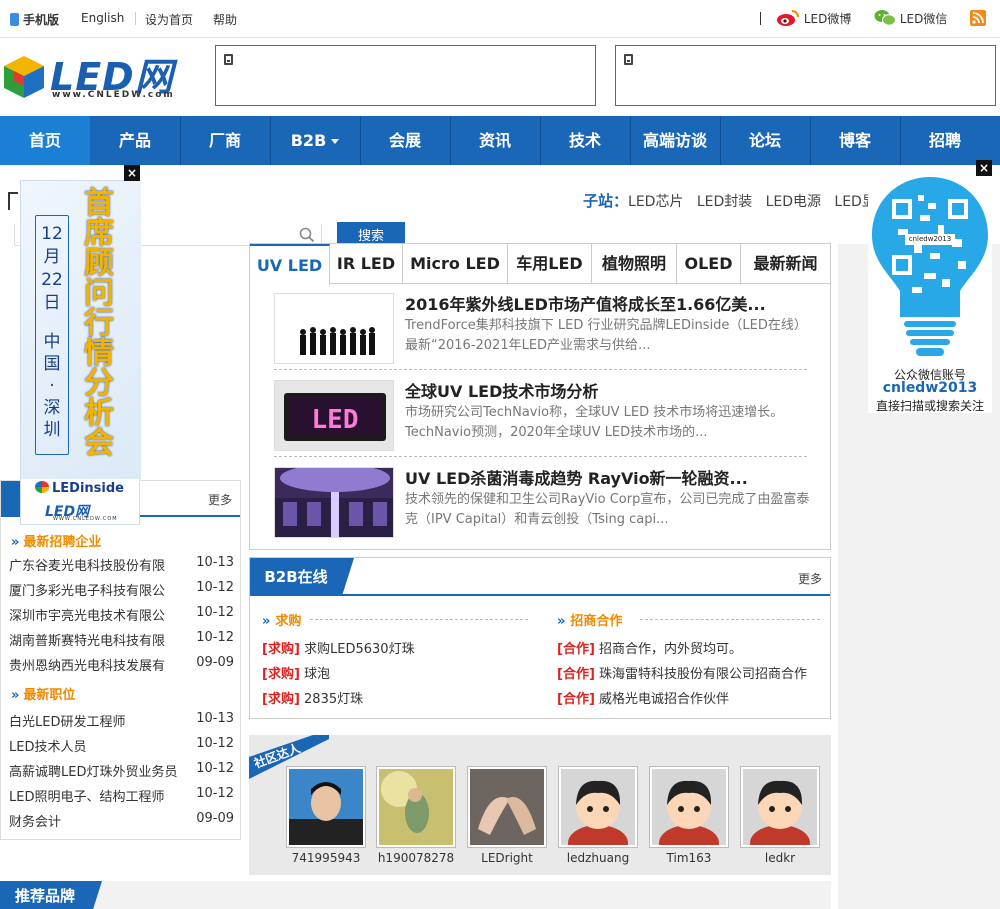 This screenshot has width=1000, height=909. What do you see at coordinates (675, 140) in the screenshot?
I see `nav-interviews: 高端访谈` at bounding box center [675, 140].